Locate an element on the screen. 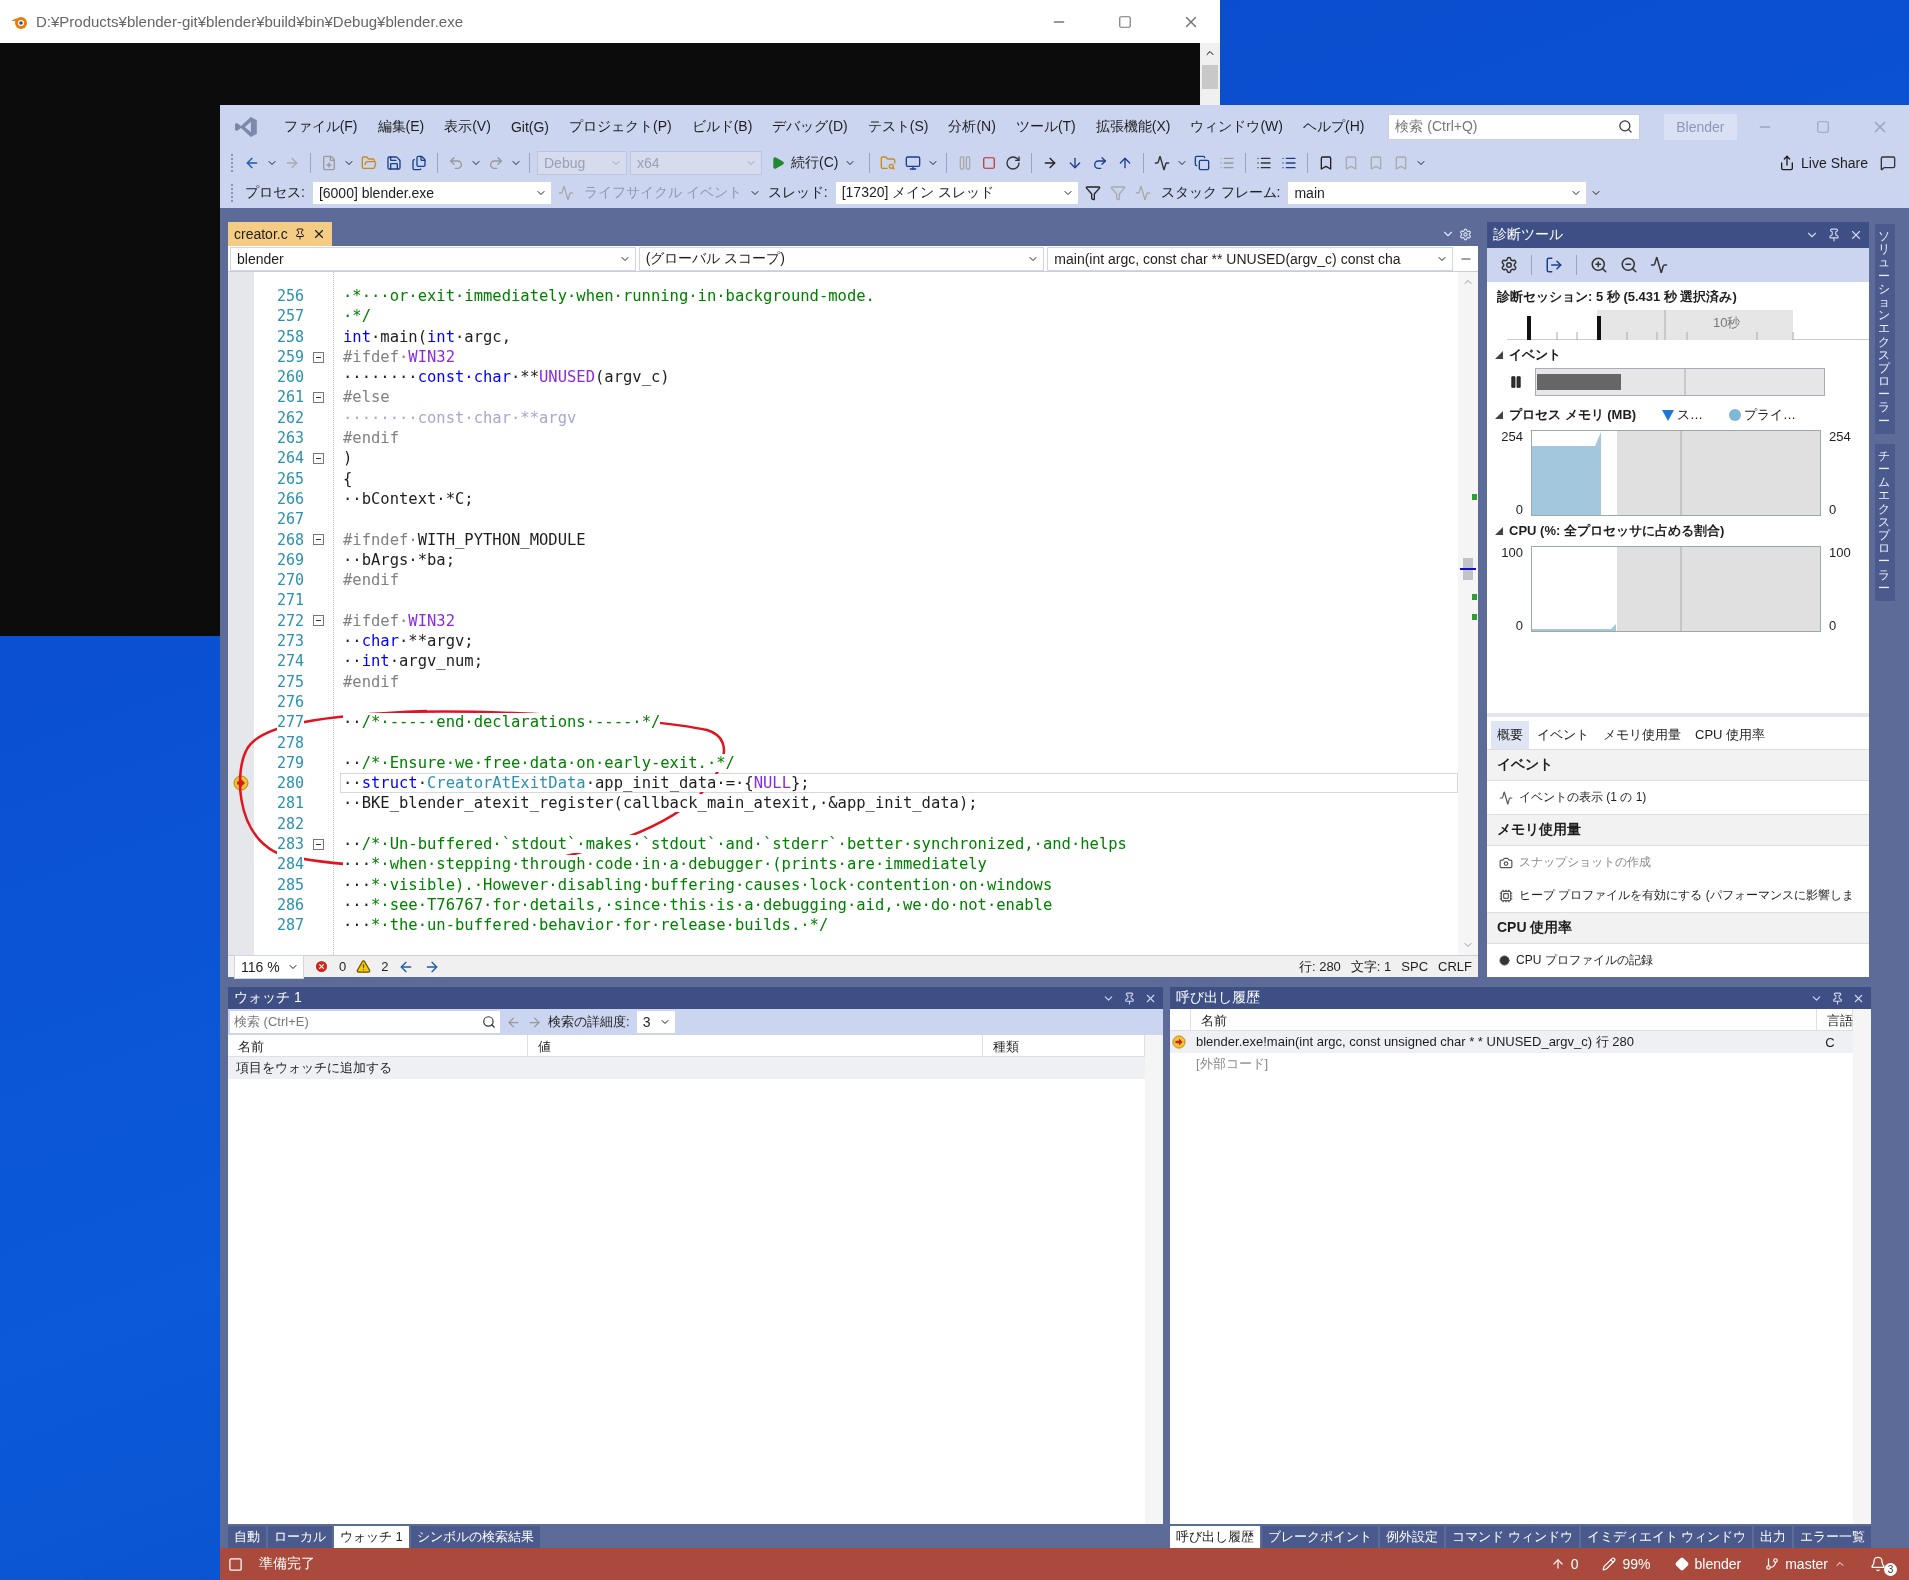  menu-item: ビルド(B) is located at coordinates (722, 126).